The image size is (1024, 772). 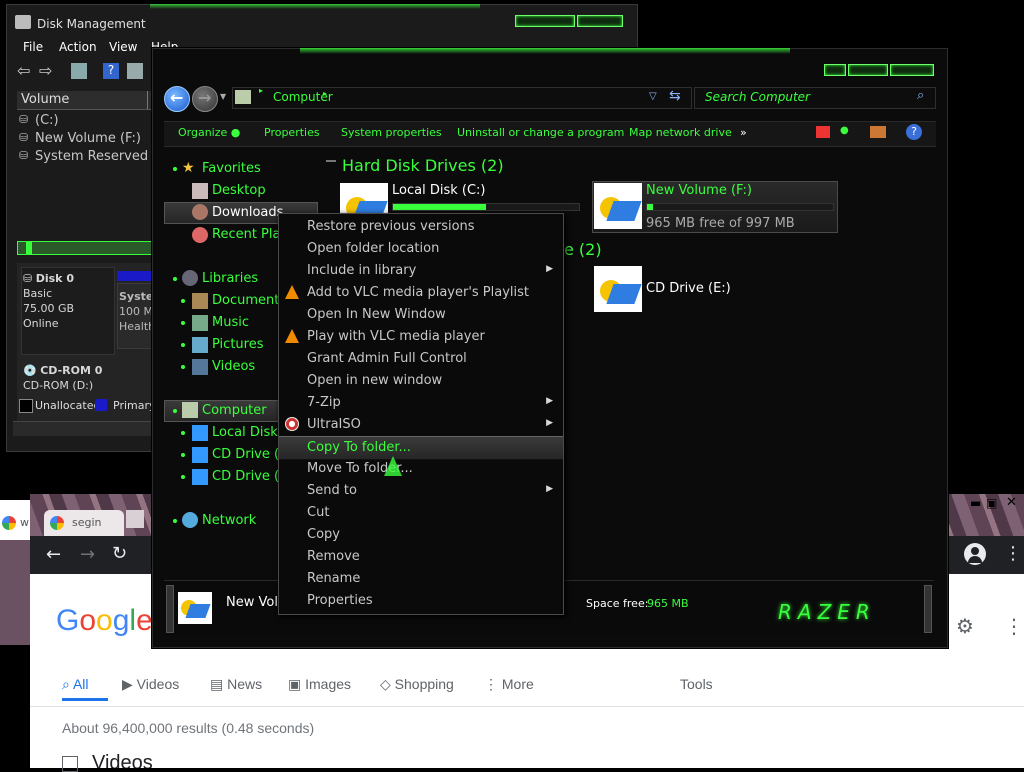 I want to click on context-menu-item: Remove, so click(x=421, y=557).